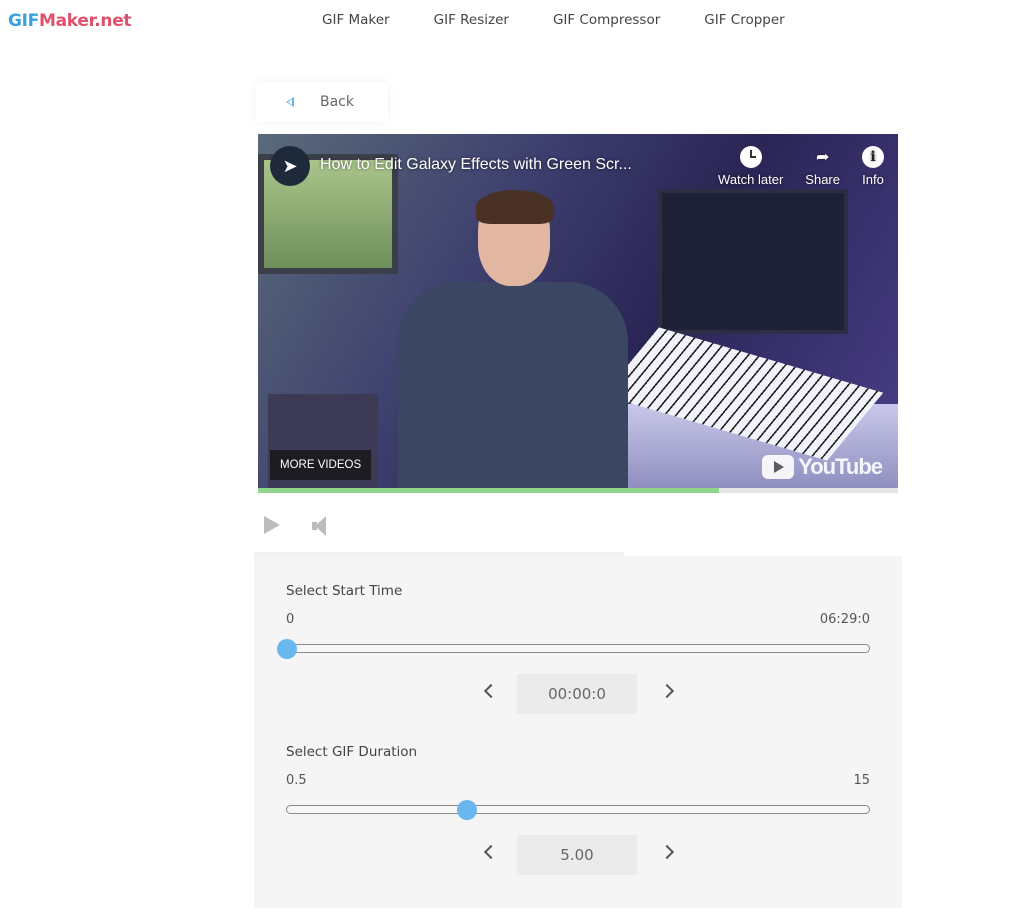  I want to click on start-time-decrement-chevron-left-icon, so click(491, 691).